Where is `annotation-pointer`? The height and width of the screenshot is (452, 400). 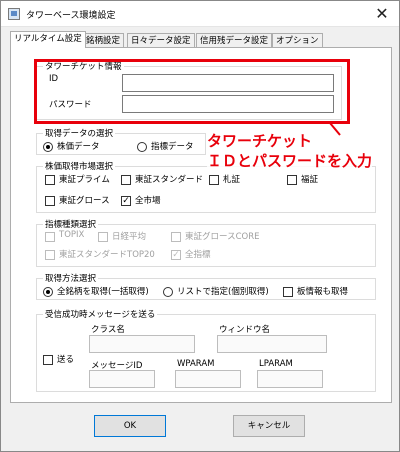 annotation-pointer is located at coordinates (335, 129).